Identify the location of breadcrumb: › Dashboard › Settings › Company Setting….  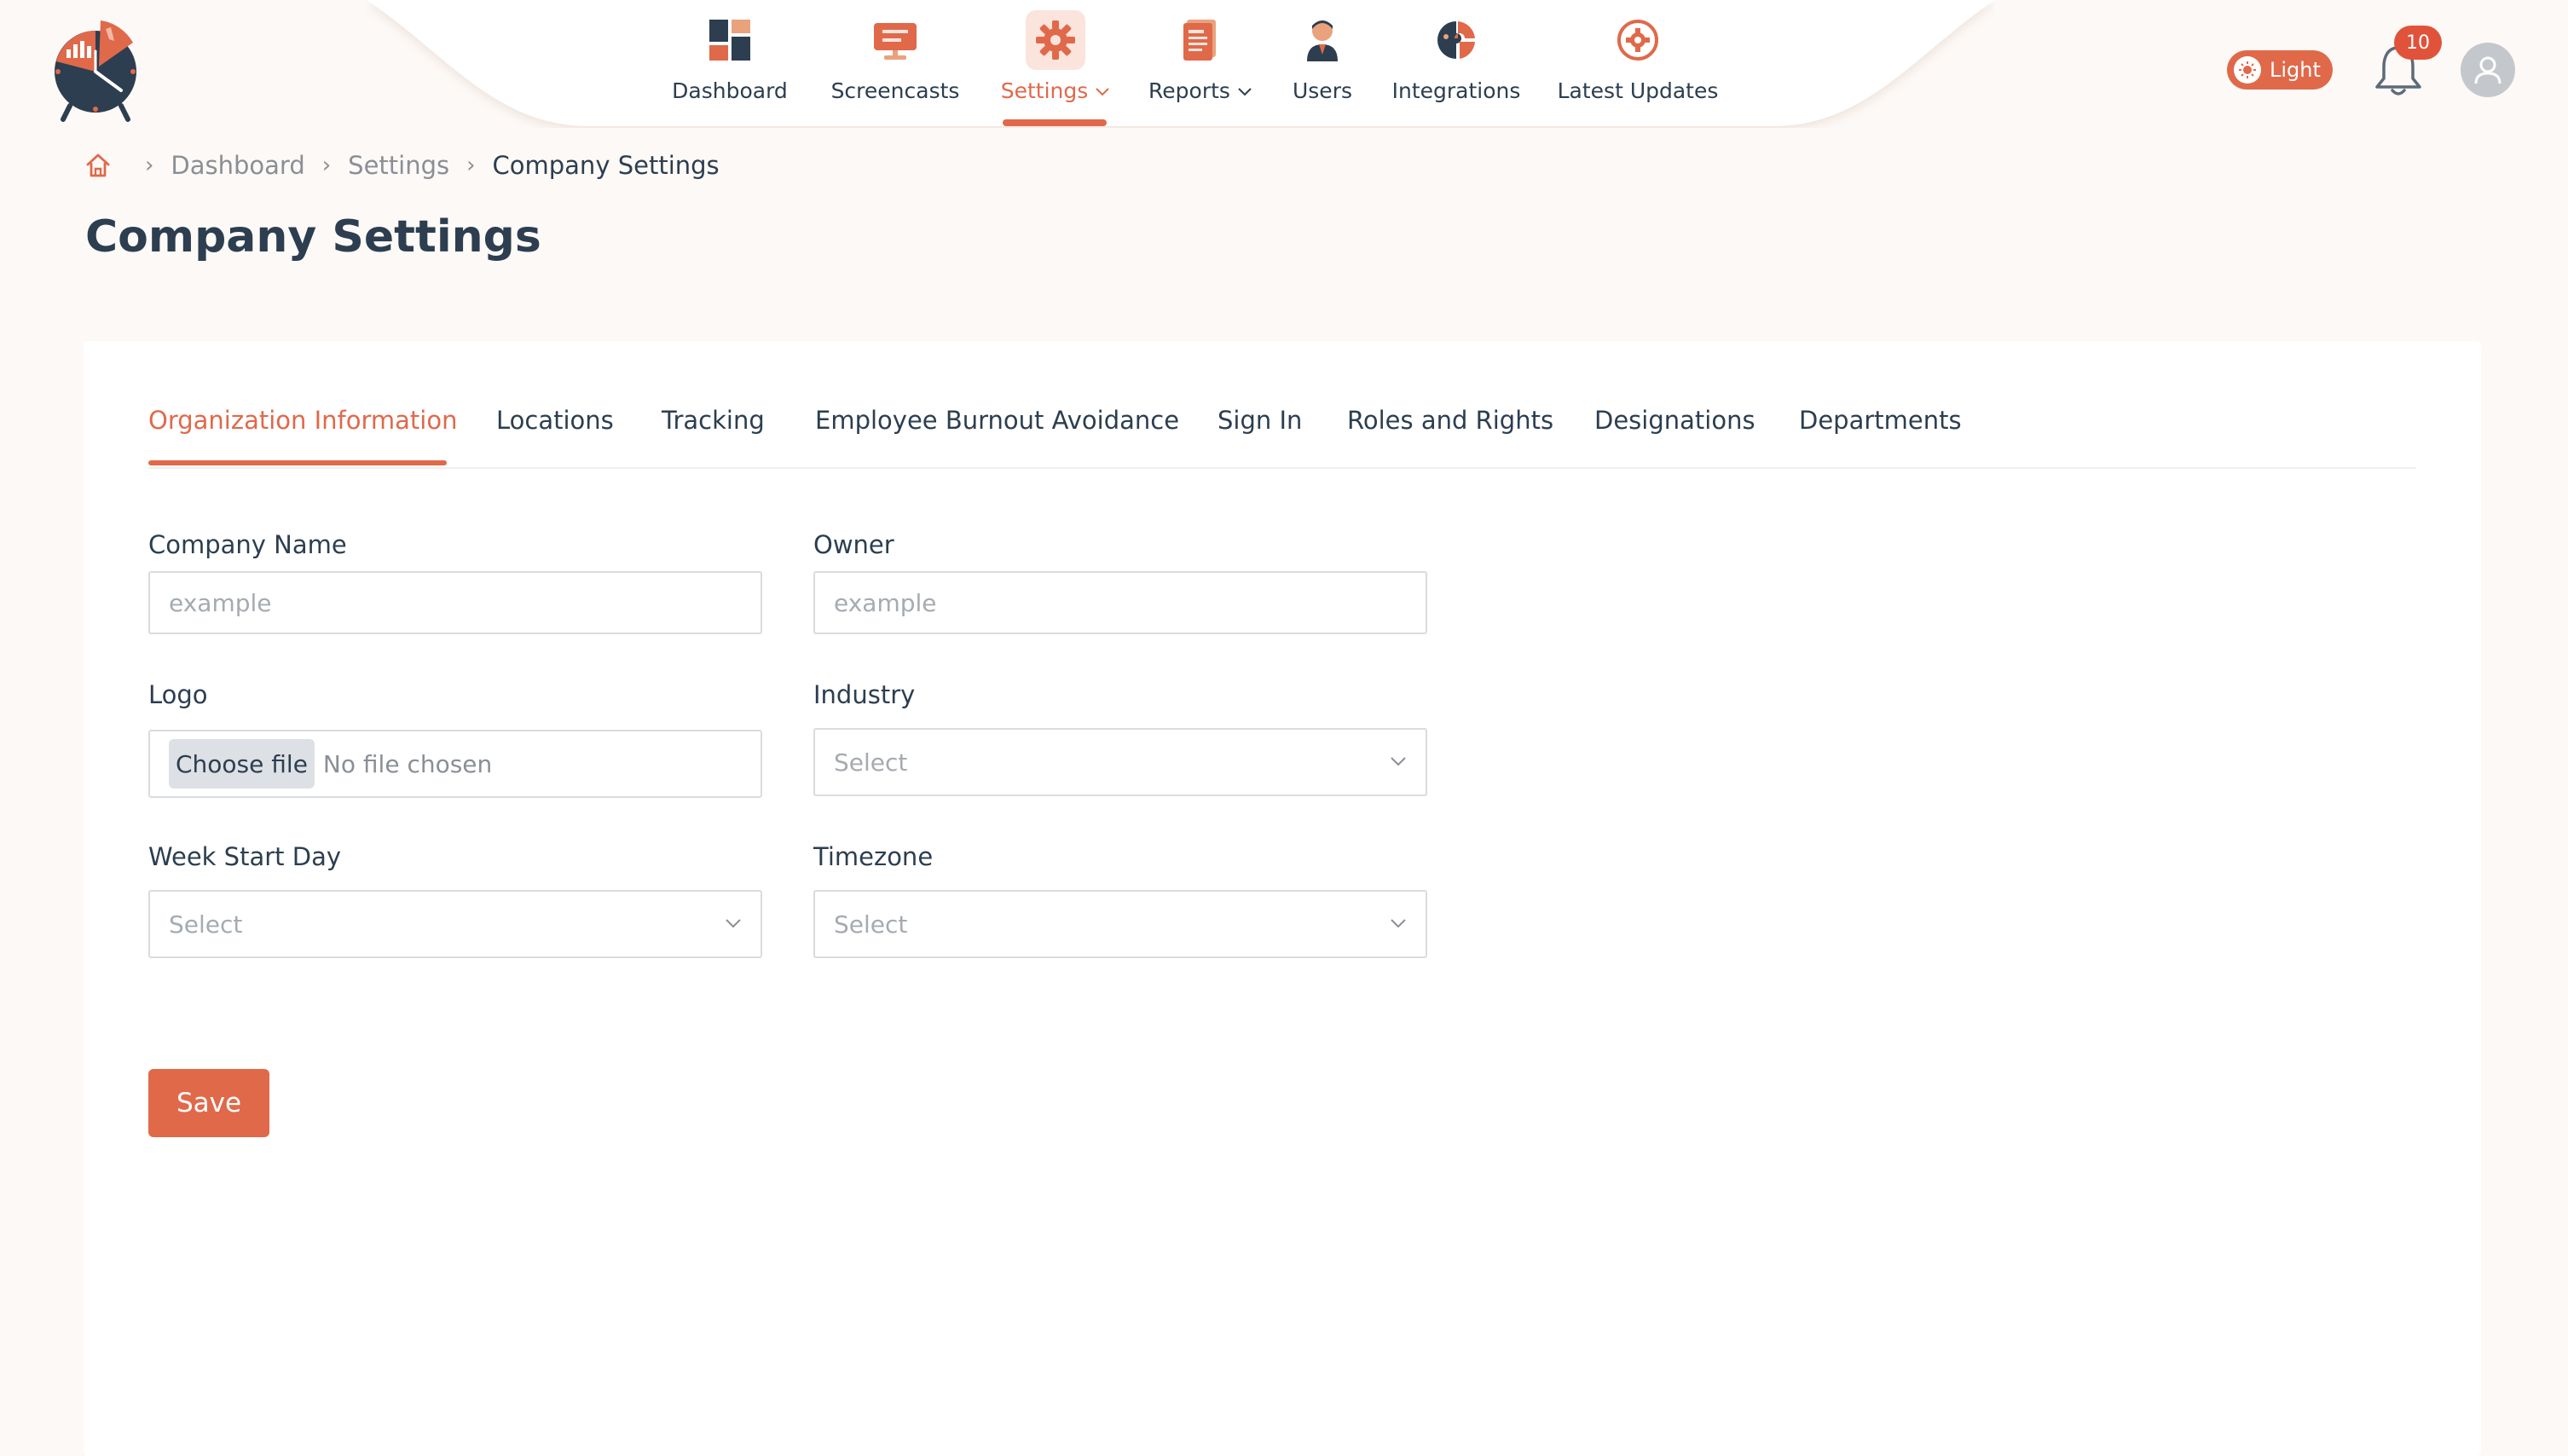
(402, 165).